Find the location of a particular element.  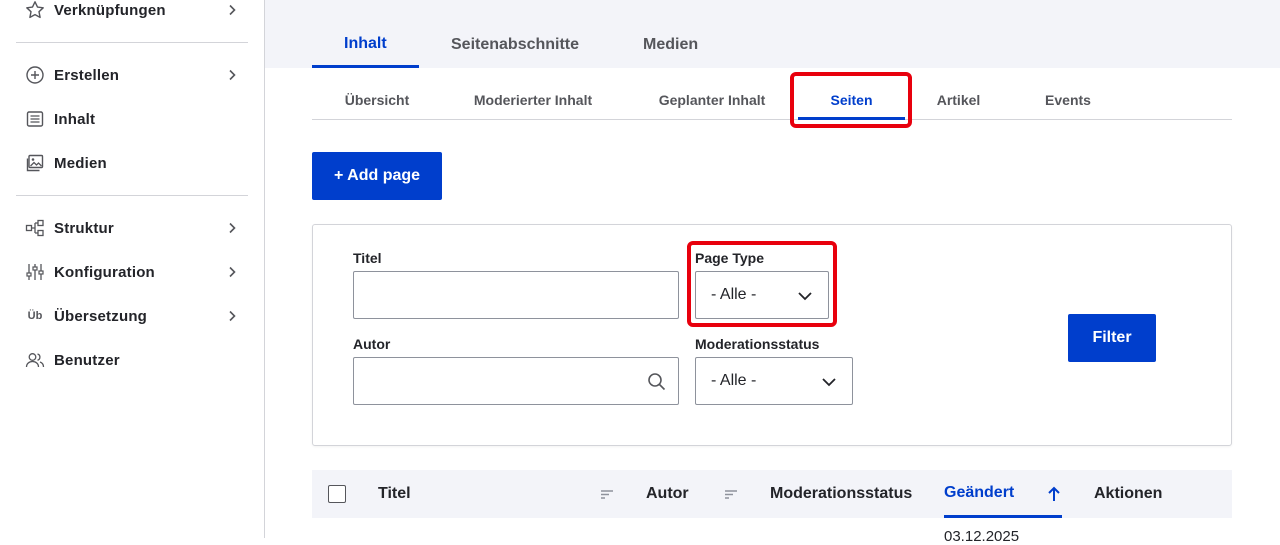

tab-moderierter-inhalt: Moderierter Inhalt is located at coordinates (533, 100).